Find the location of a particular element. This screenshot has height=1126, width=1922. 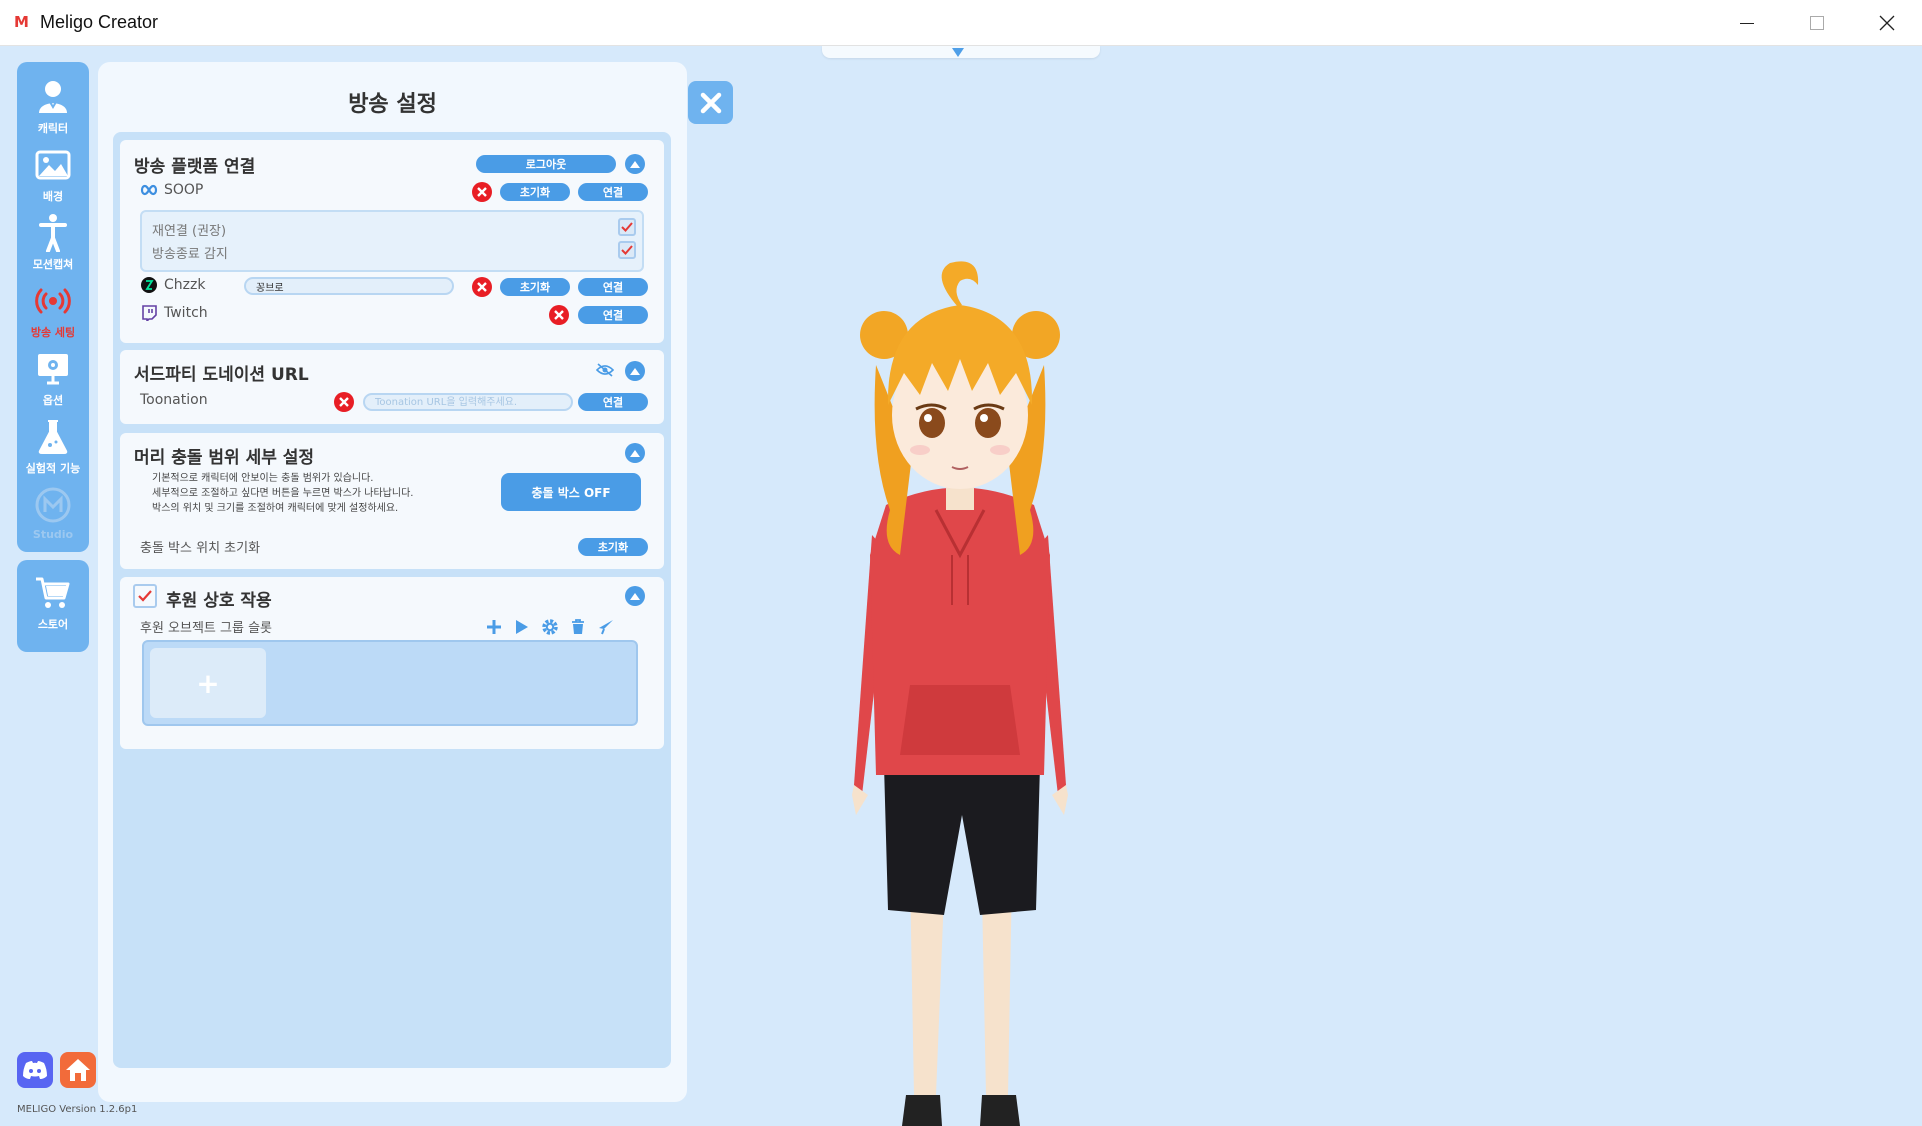

soop-connect-button: 연결 is located at coordinates (613, 192).